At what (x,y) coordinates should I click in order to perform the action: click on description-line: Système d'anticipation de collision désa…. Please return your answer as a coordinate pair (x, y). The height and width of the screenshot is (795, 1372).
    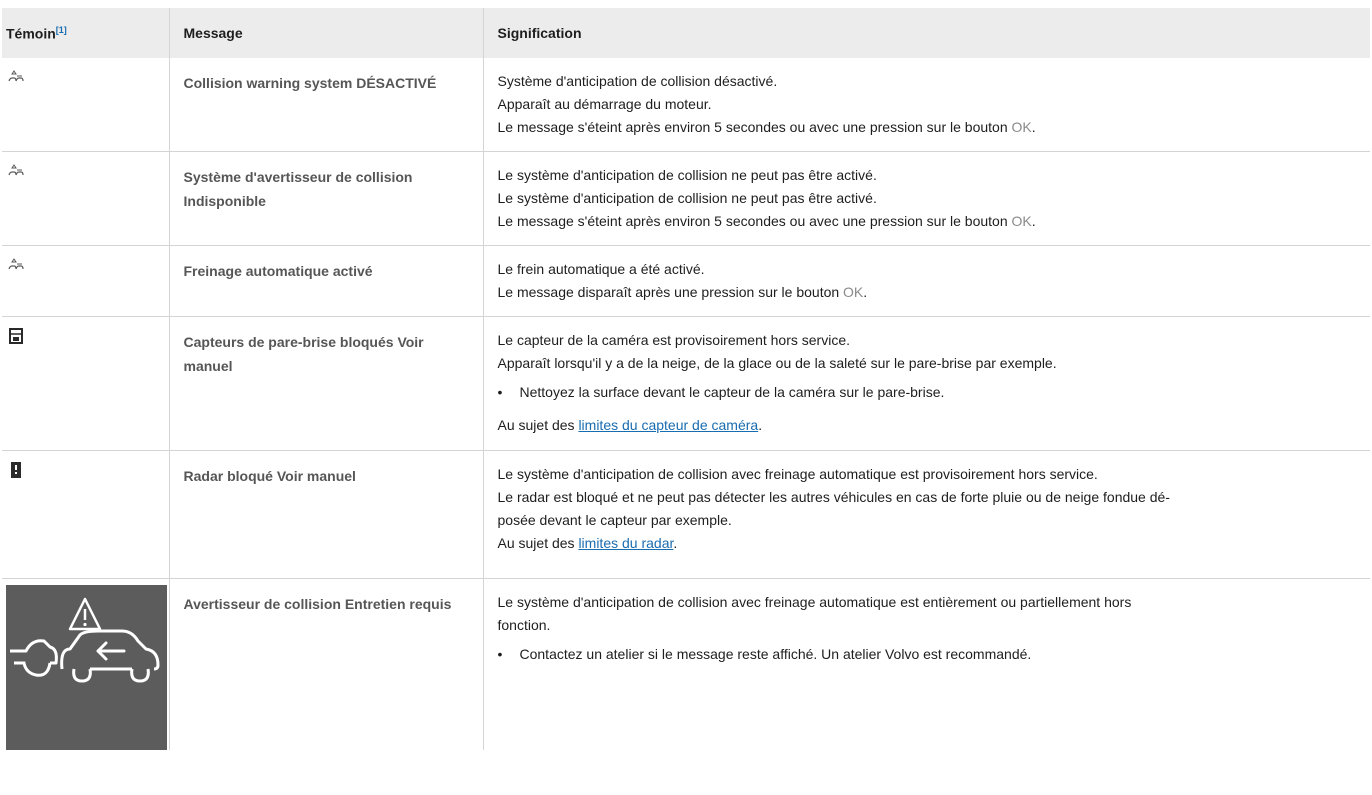
    Looking at the image, I should click on (637, 81).